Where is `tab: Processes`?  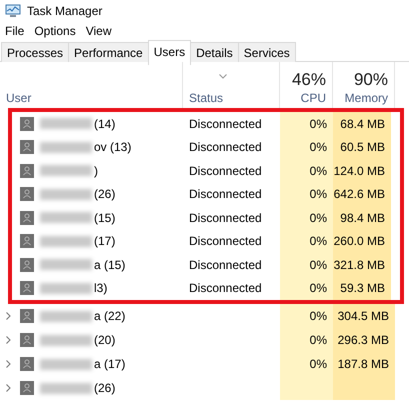 tab: Processes is located at coordinates (35, 52).